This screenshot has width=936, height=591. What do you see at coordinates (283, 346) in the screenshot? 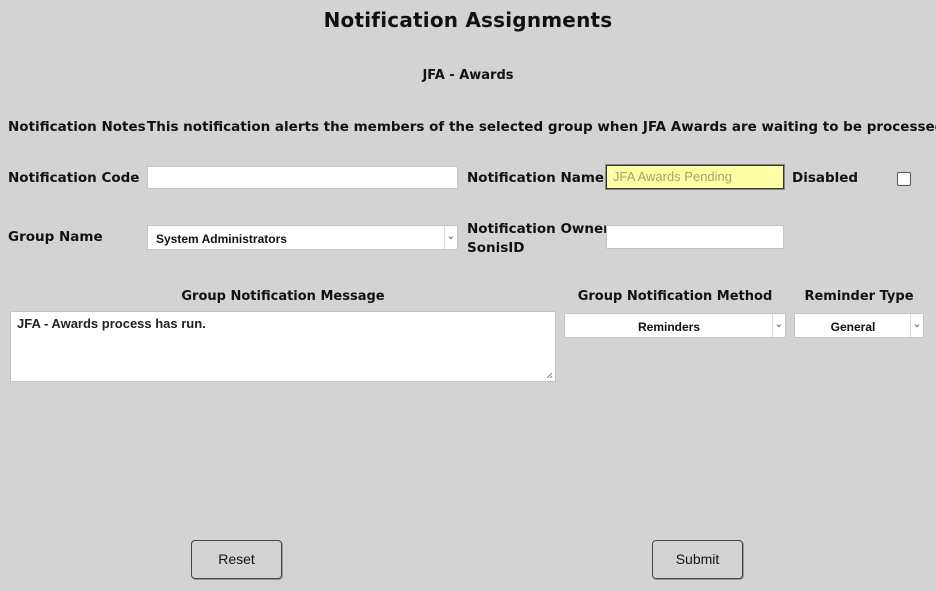
I see `group-message-textarea: JFA - Awards process has run.` at bounding box center [283, 346].